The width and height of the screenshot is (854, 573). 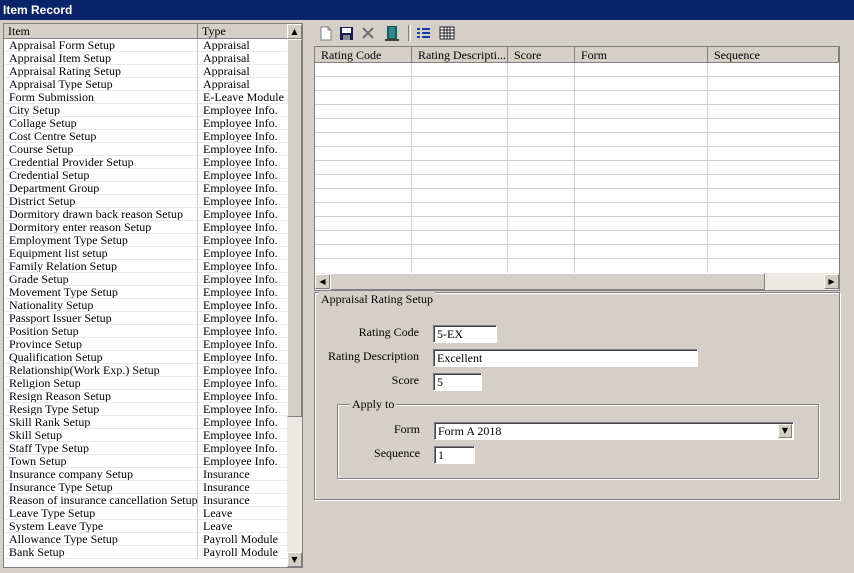 What do you see at coordinates (146, 409) in the screenshot?
I see `list-item: Resign Type Setup Employee Info.` at bounding box center [146, 409].